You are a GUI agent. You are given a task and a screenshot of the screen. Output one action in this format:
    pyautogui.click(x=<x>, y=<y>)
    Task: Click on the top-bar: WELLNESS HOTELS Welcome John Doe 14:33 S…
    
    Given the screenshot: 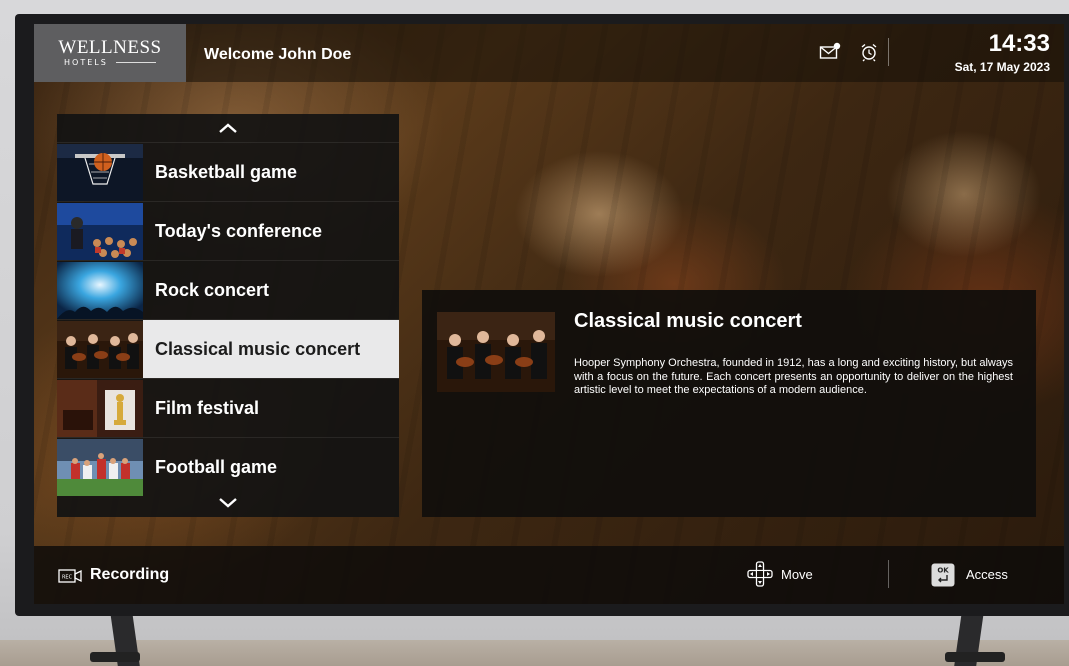 What is the action you would take?
    pyautogui.click(x=549, y=53)
    